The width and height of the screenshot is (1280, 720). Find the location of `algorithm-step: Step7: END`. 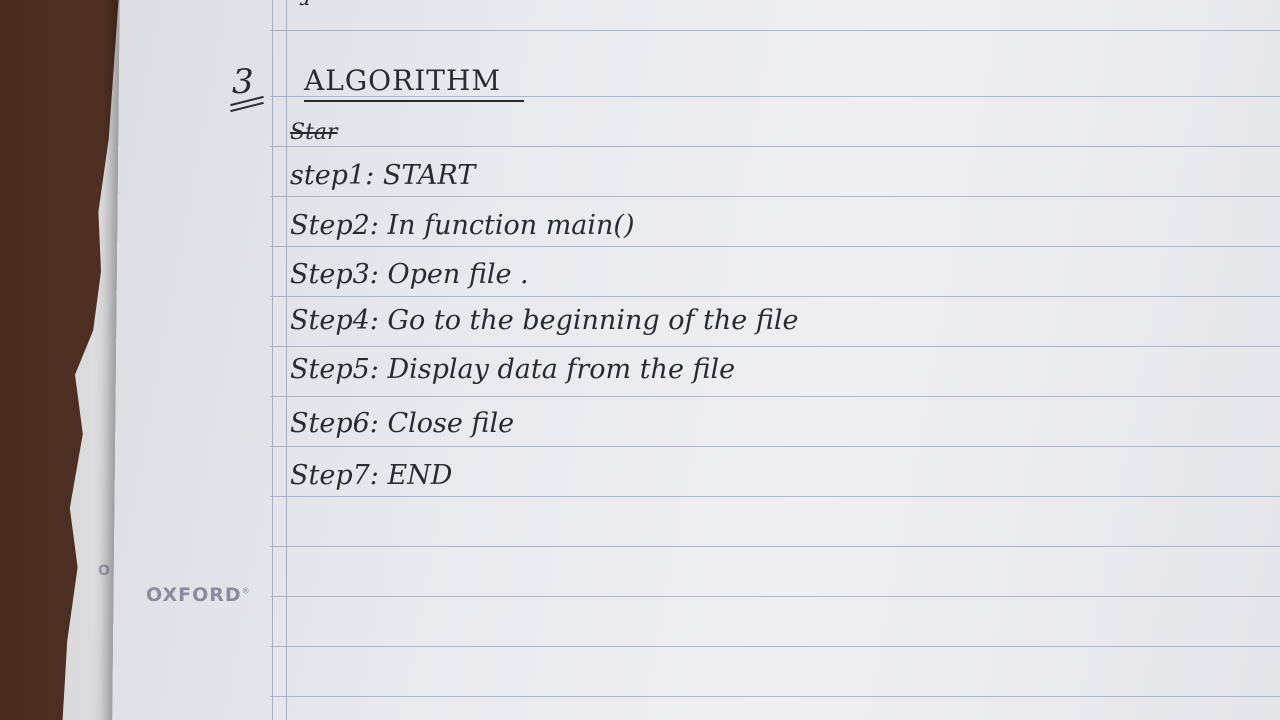

algorithm-step: Step7: END is located at coordinates (371, 475).